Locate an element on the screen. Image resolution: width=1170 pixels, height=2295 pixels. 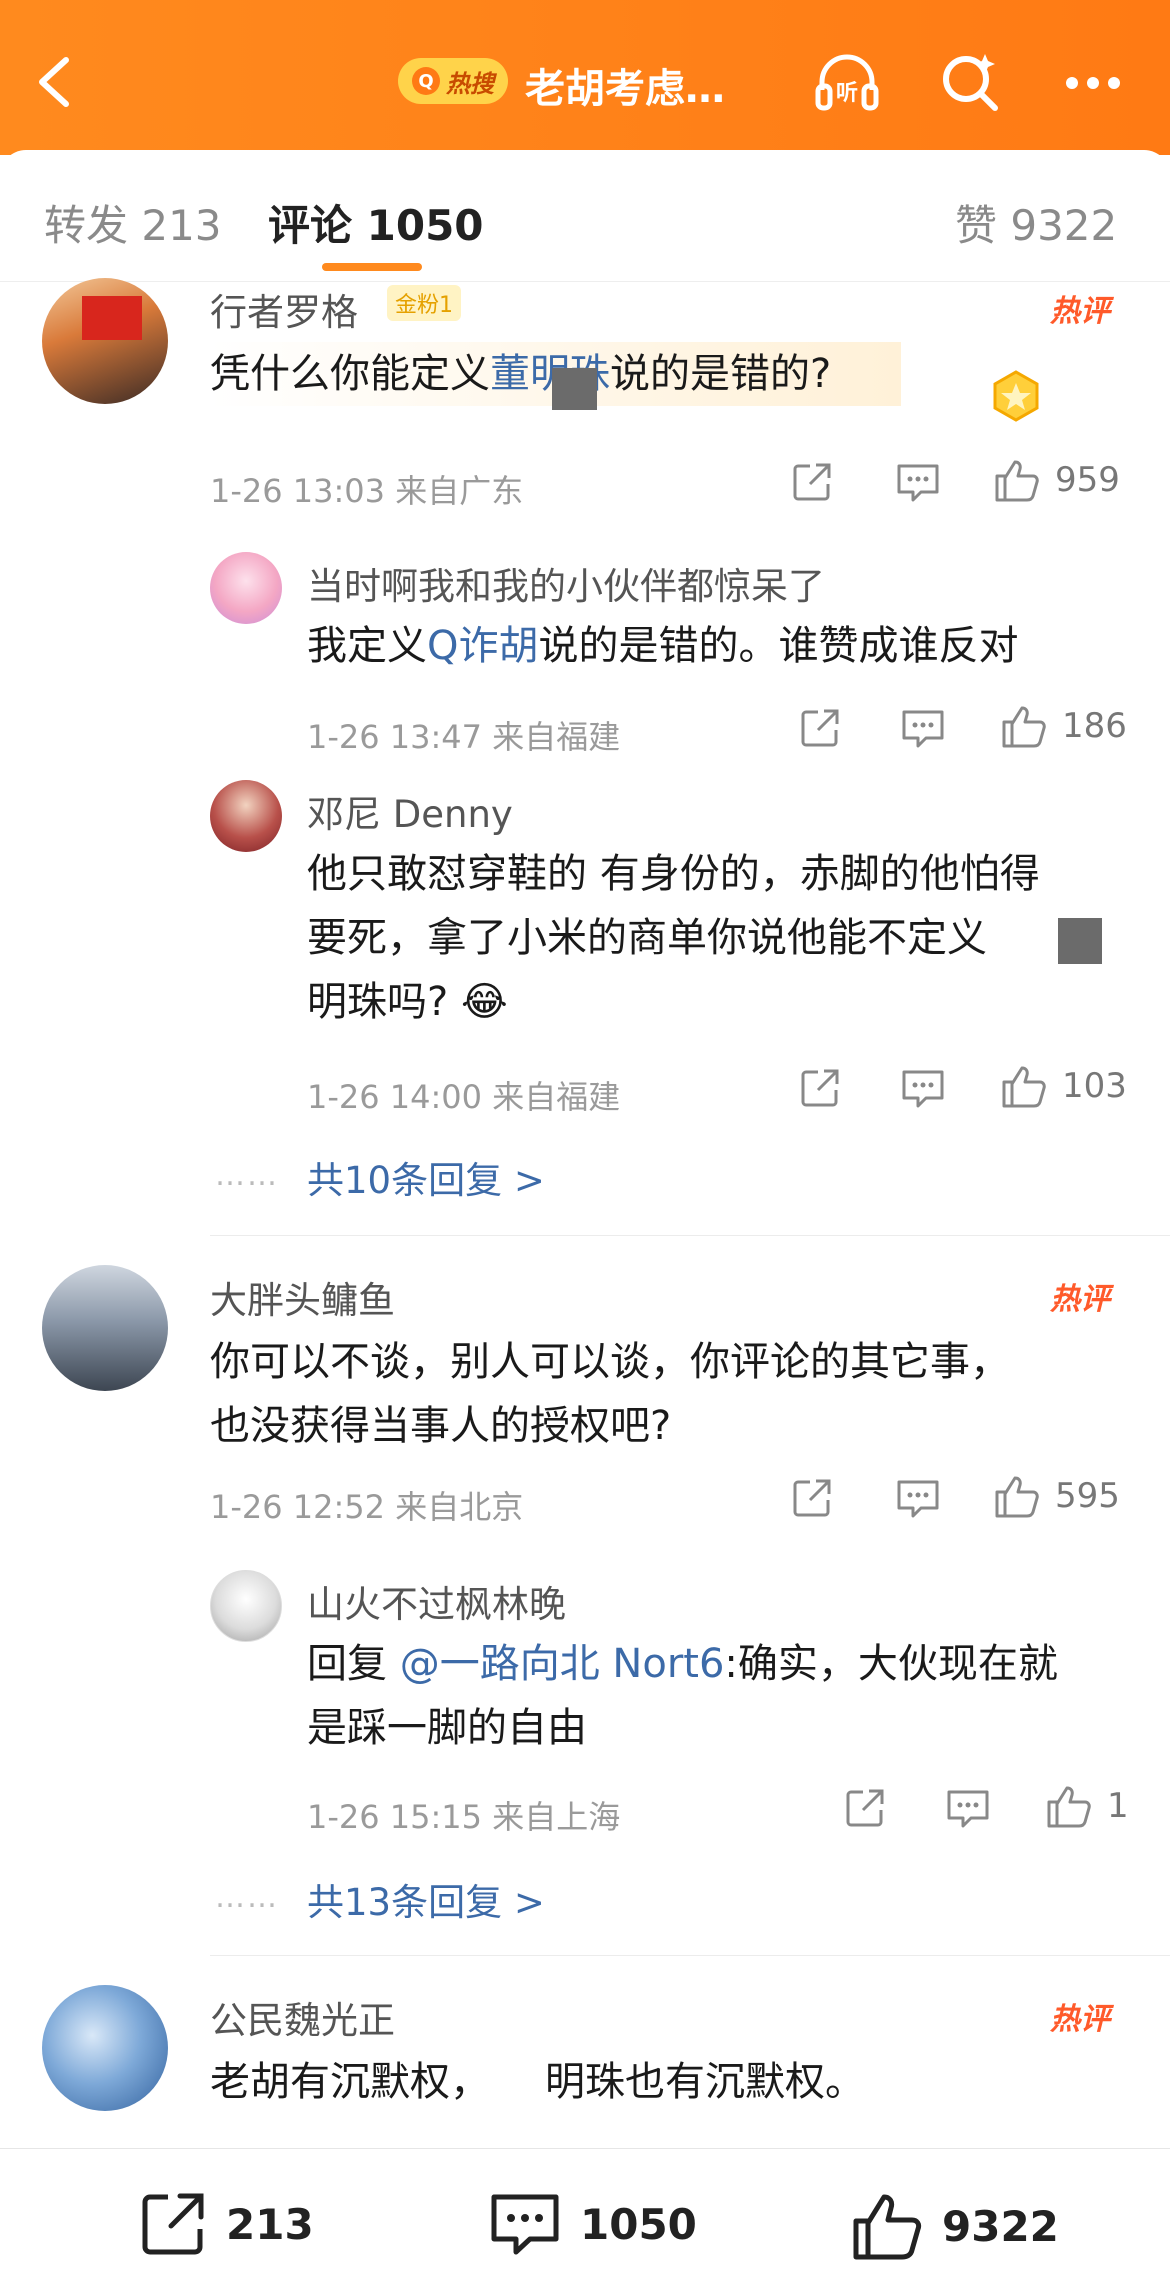
reply-meta: 1-26 14:00 来自福建 is located at coordinates (464, 1097).